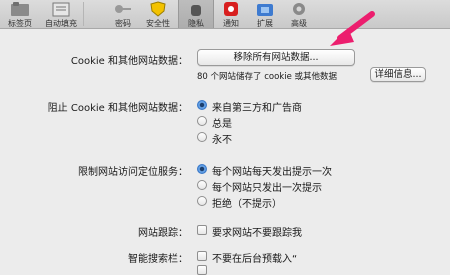  Describe the element at coordinates (267, 77) in the screenshot. I see `cookies-info-text: 80 个网站储存了 cookie 或其他数据` at that location.